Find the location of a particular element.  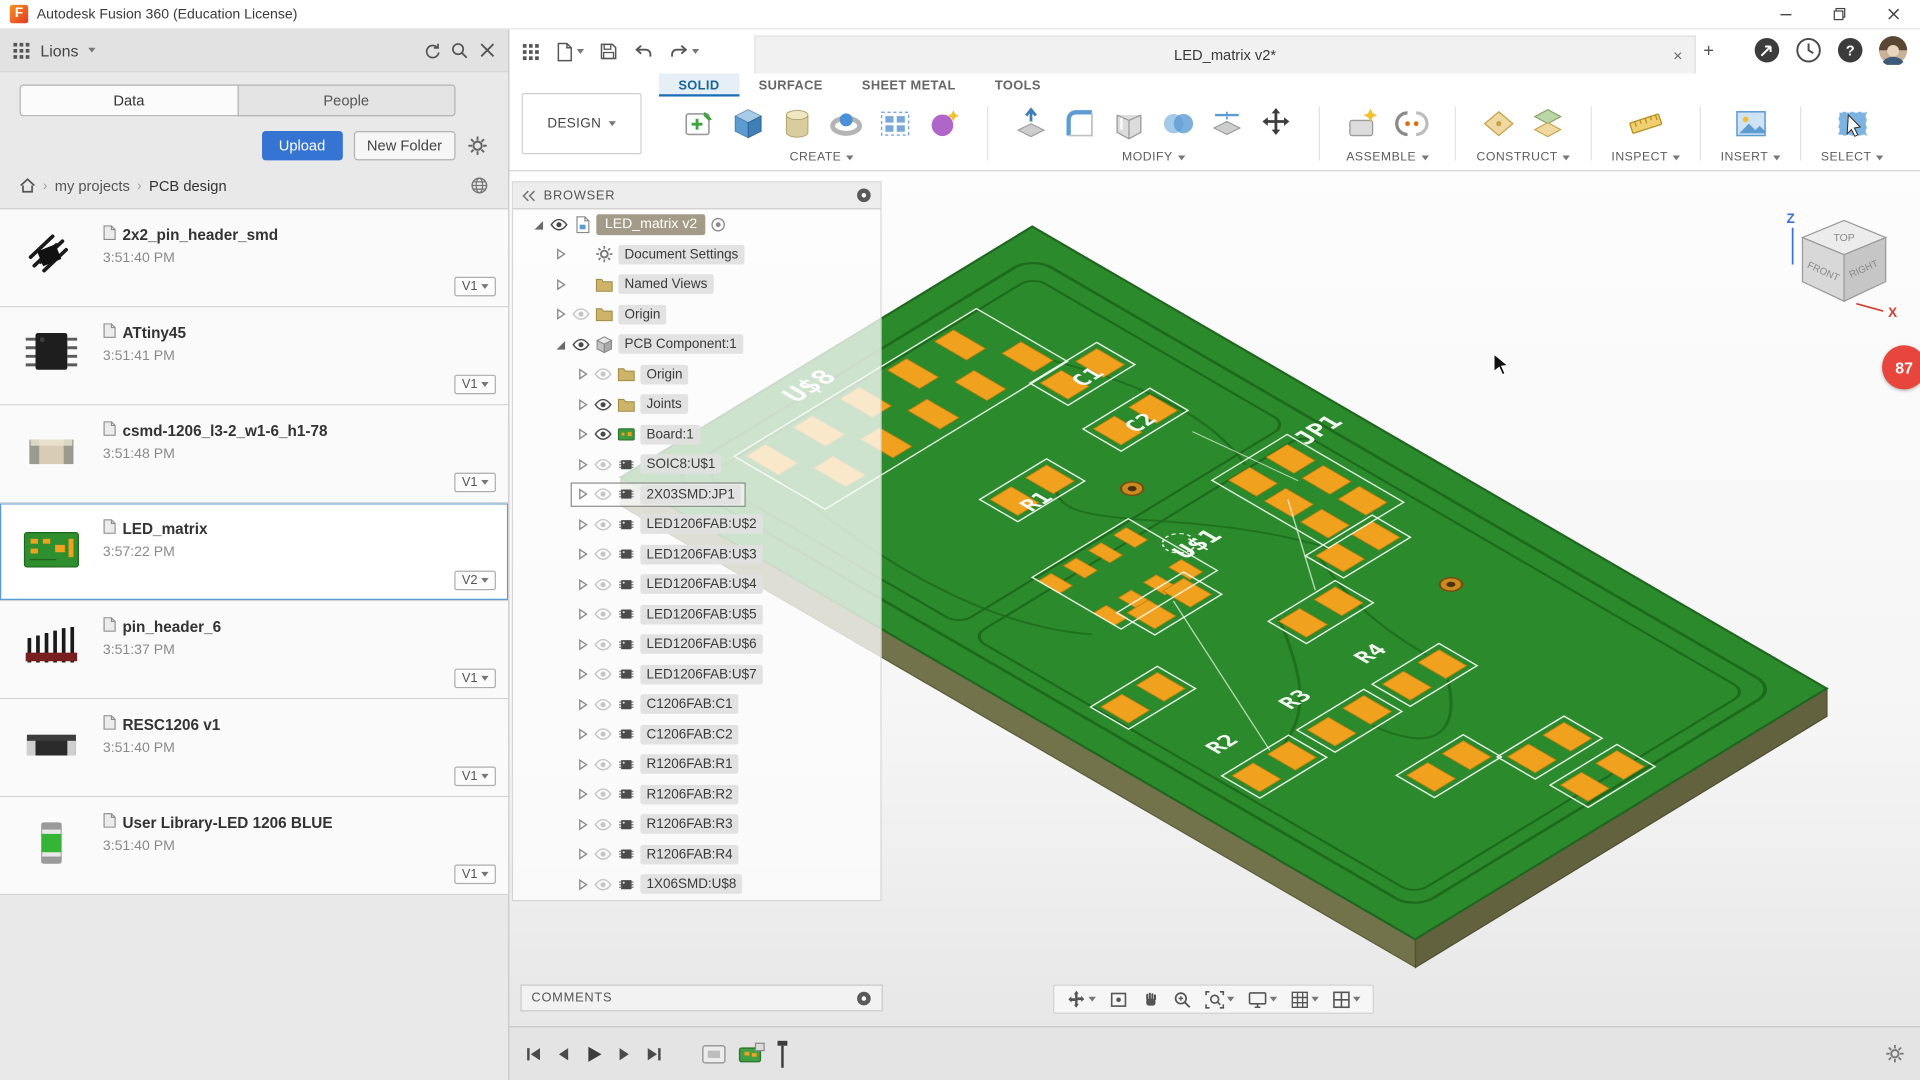

construct-plane-button is located at coordinates (1499, 123).